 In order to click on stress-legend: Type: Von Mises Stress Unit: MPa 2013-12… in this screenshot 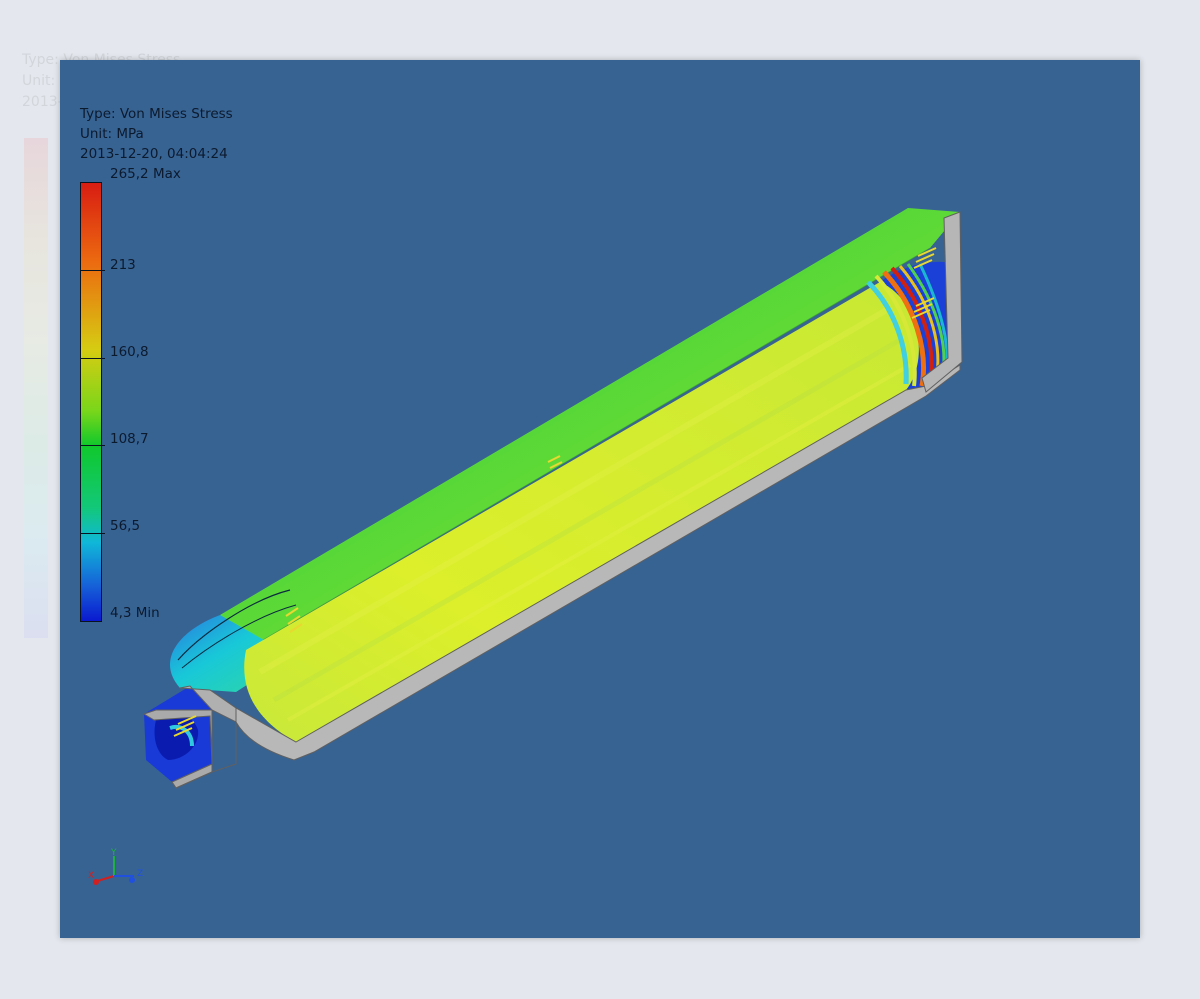, I will do `click(156, 363)`.